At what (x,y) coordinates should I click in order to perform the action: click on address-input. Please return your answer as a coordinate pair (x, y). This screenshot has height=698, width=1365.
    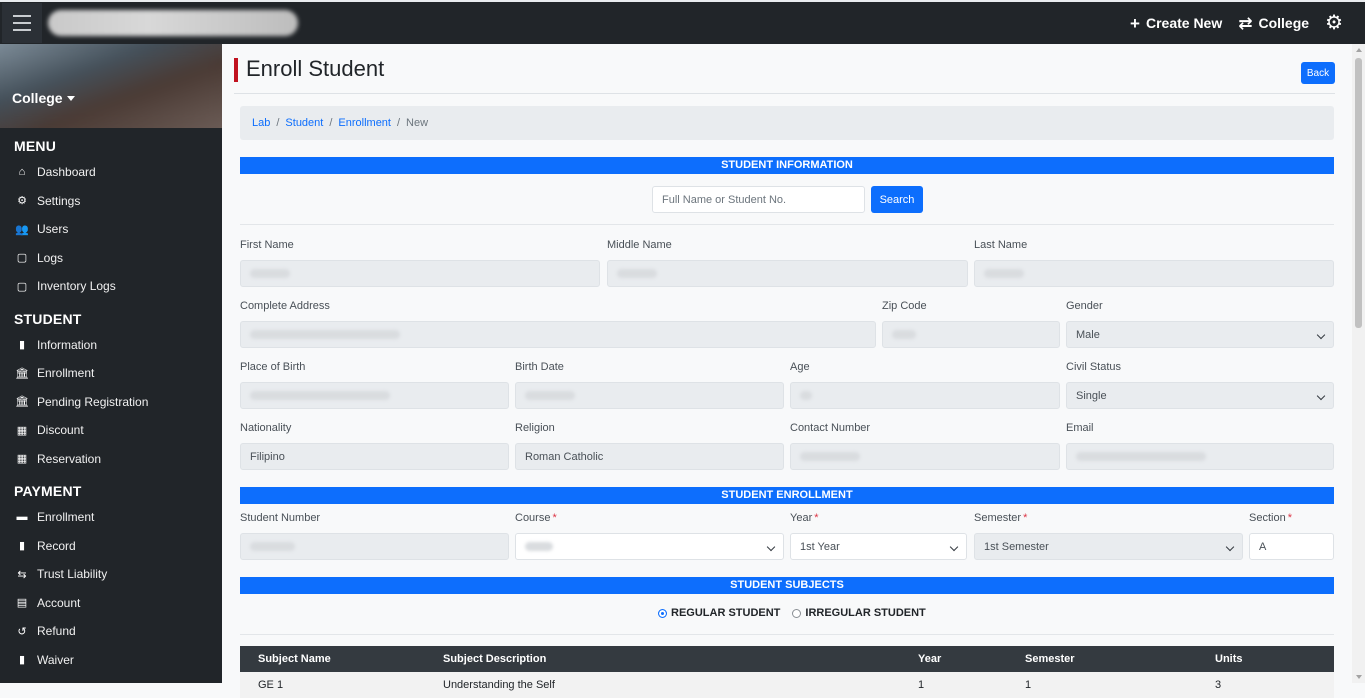
    Looking at the image, I should click on (558, 334).